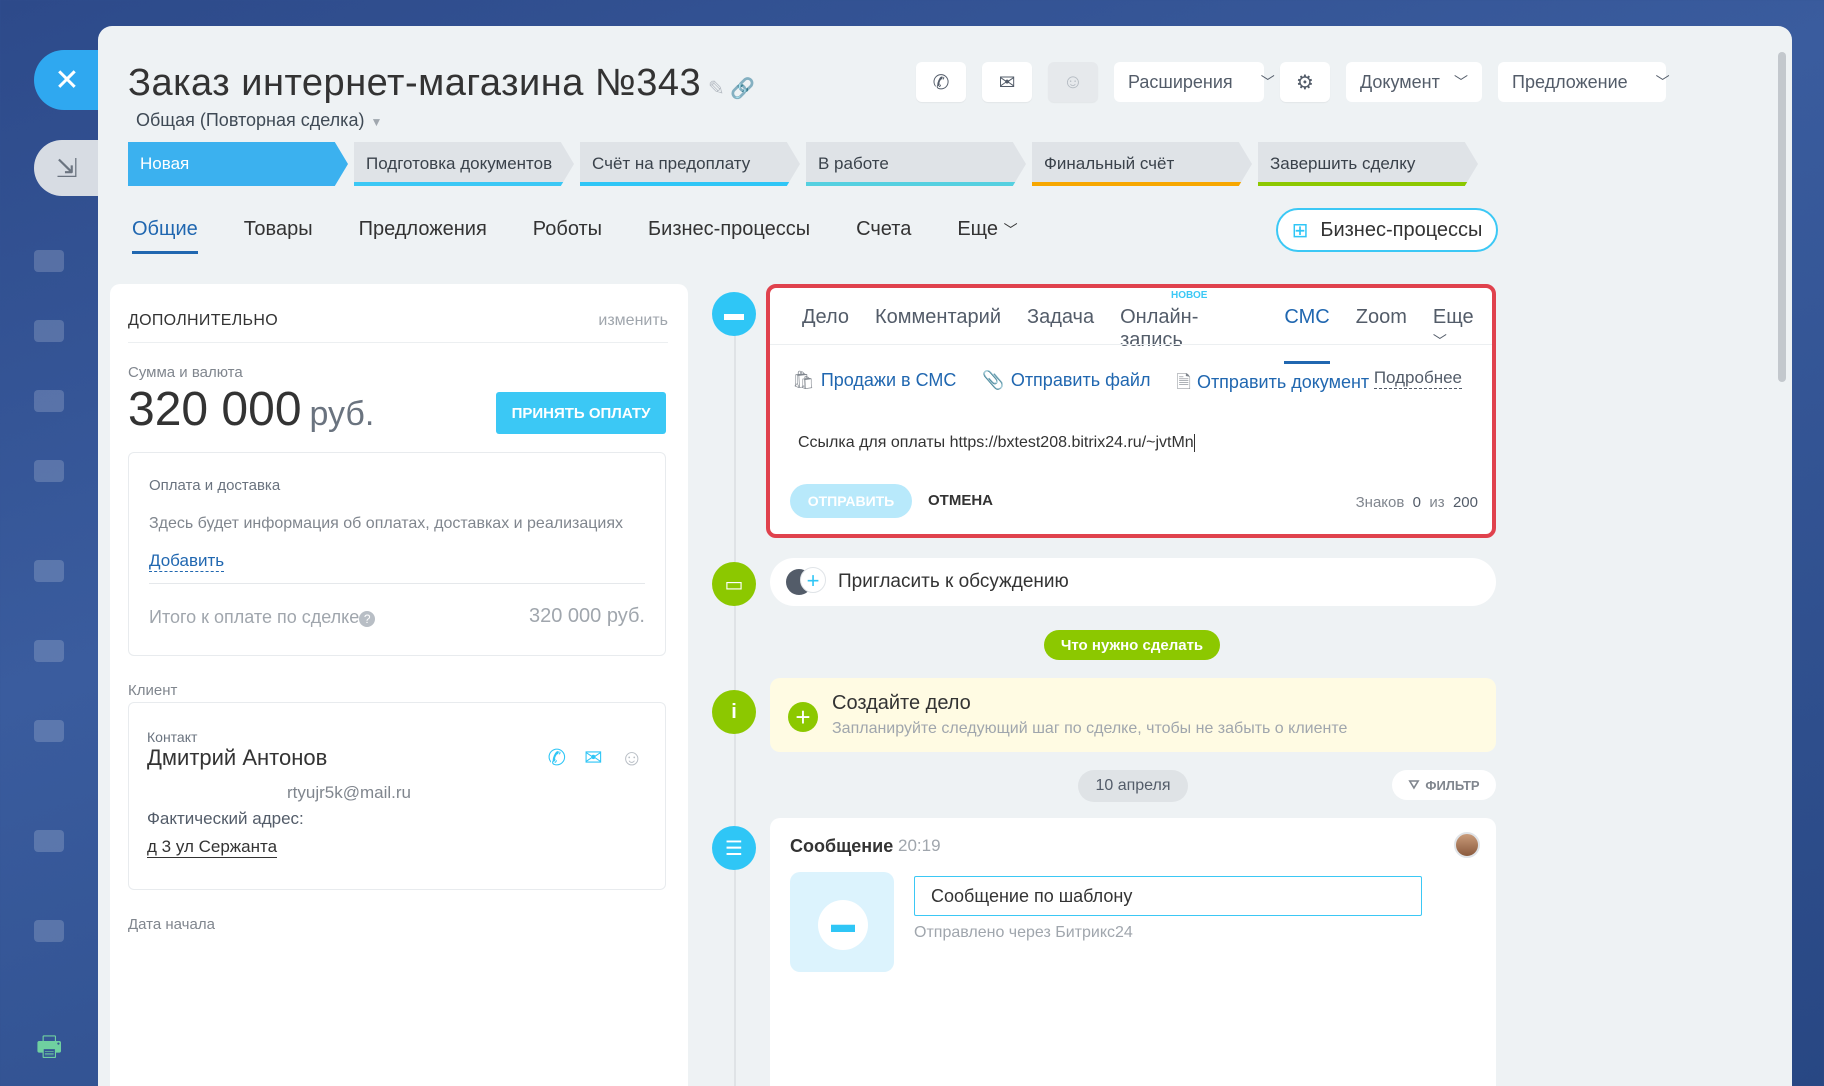 The image size is (1824, 1086). Describe the element at coordinates (67, 80) in the screenshot. I see `close-slider-button: ✕` at that location.